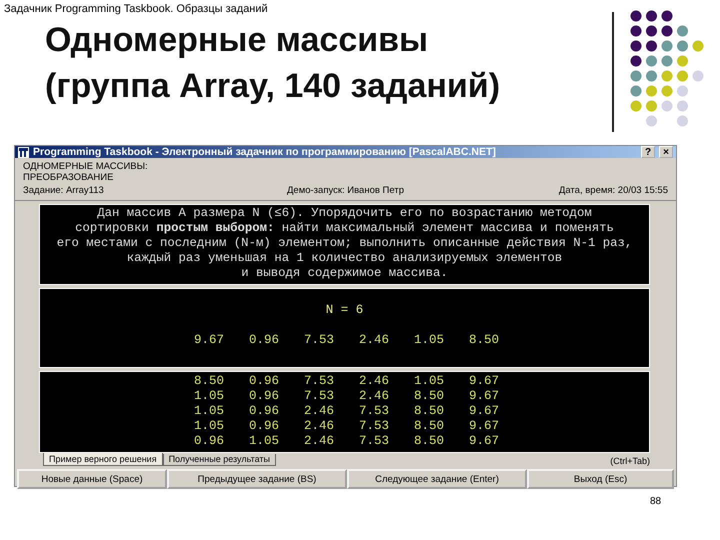 This screenshot has height=540, width=720. Describe the element at coordinates (92, 479) in the screenshot. I see `command-button: Новые данные (Space)` at that location.